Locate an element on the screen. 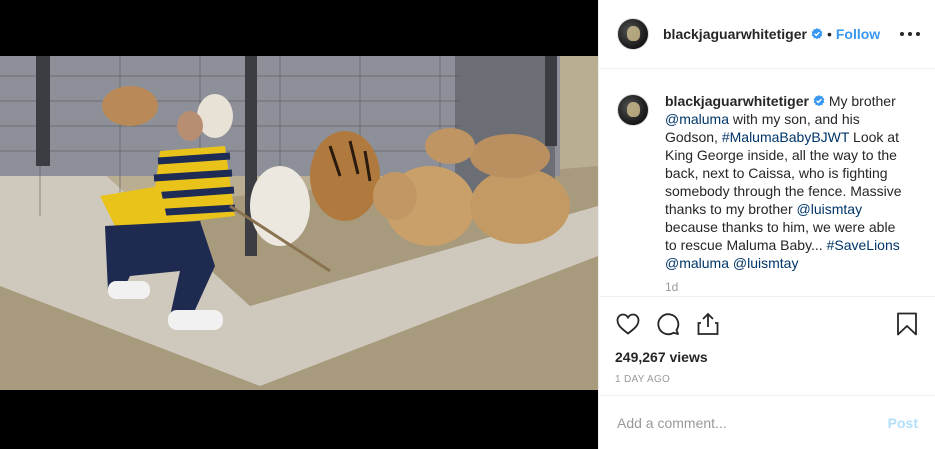 The height and width of the screenshot is (449, 935). caption-time: 1d is located at coordinates (672, 287).